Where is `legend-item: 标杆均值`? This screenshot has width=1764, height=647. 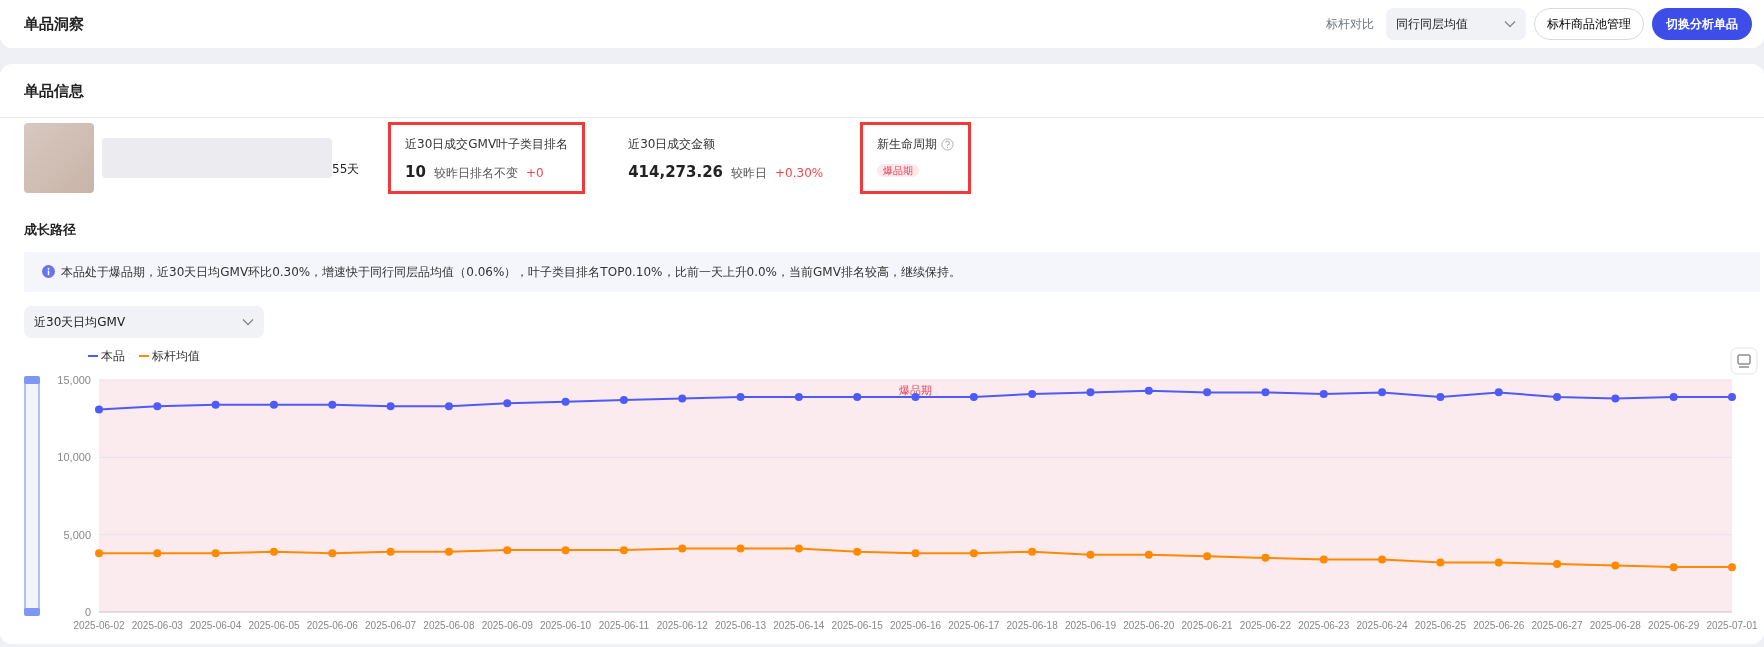 legend-item: 标杆均值 is located at coordinates (169, 355).